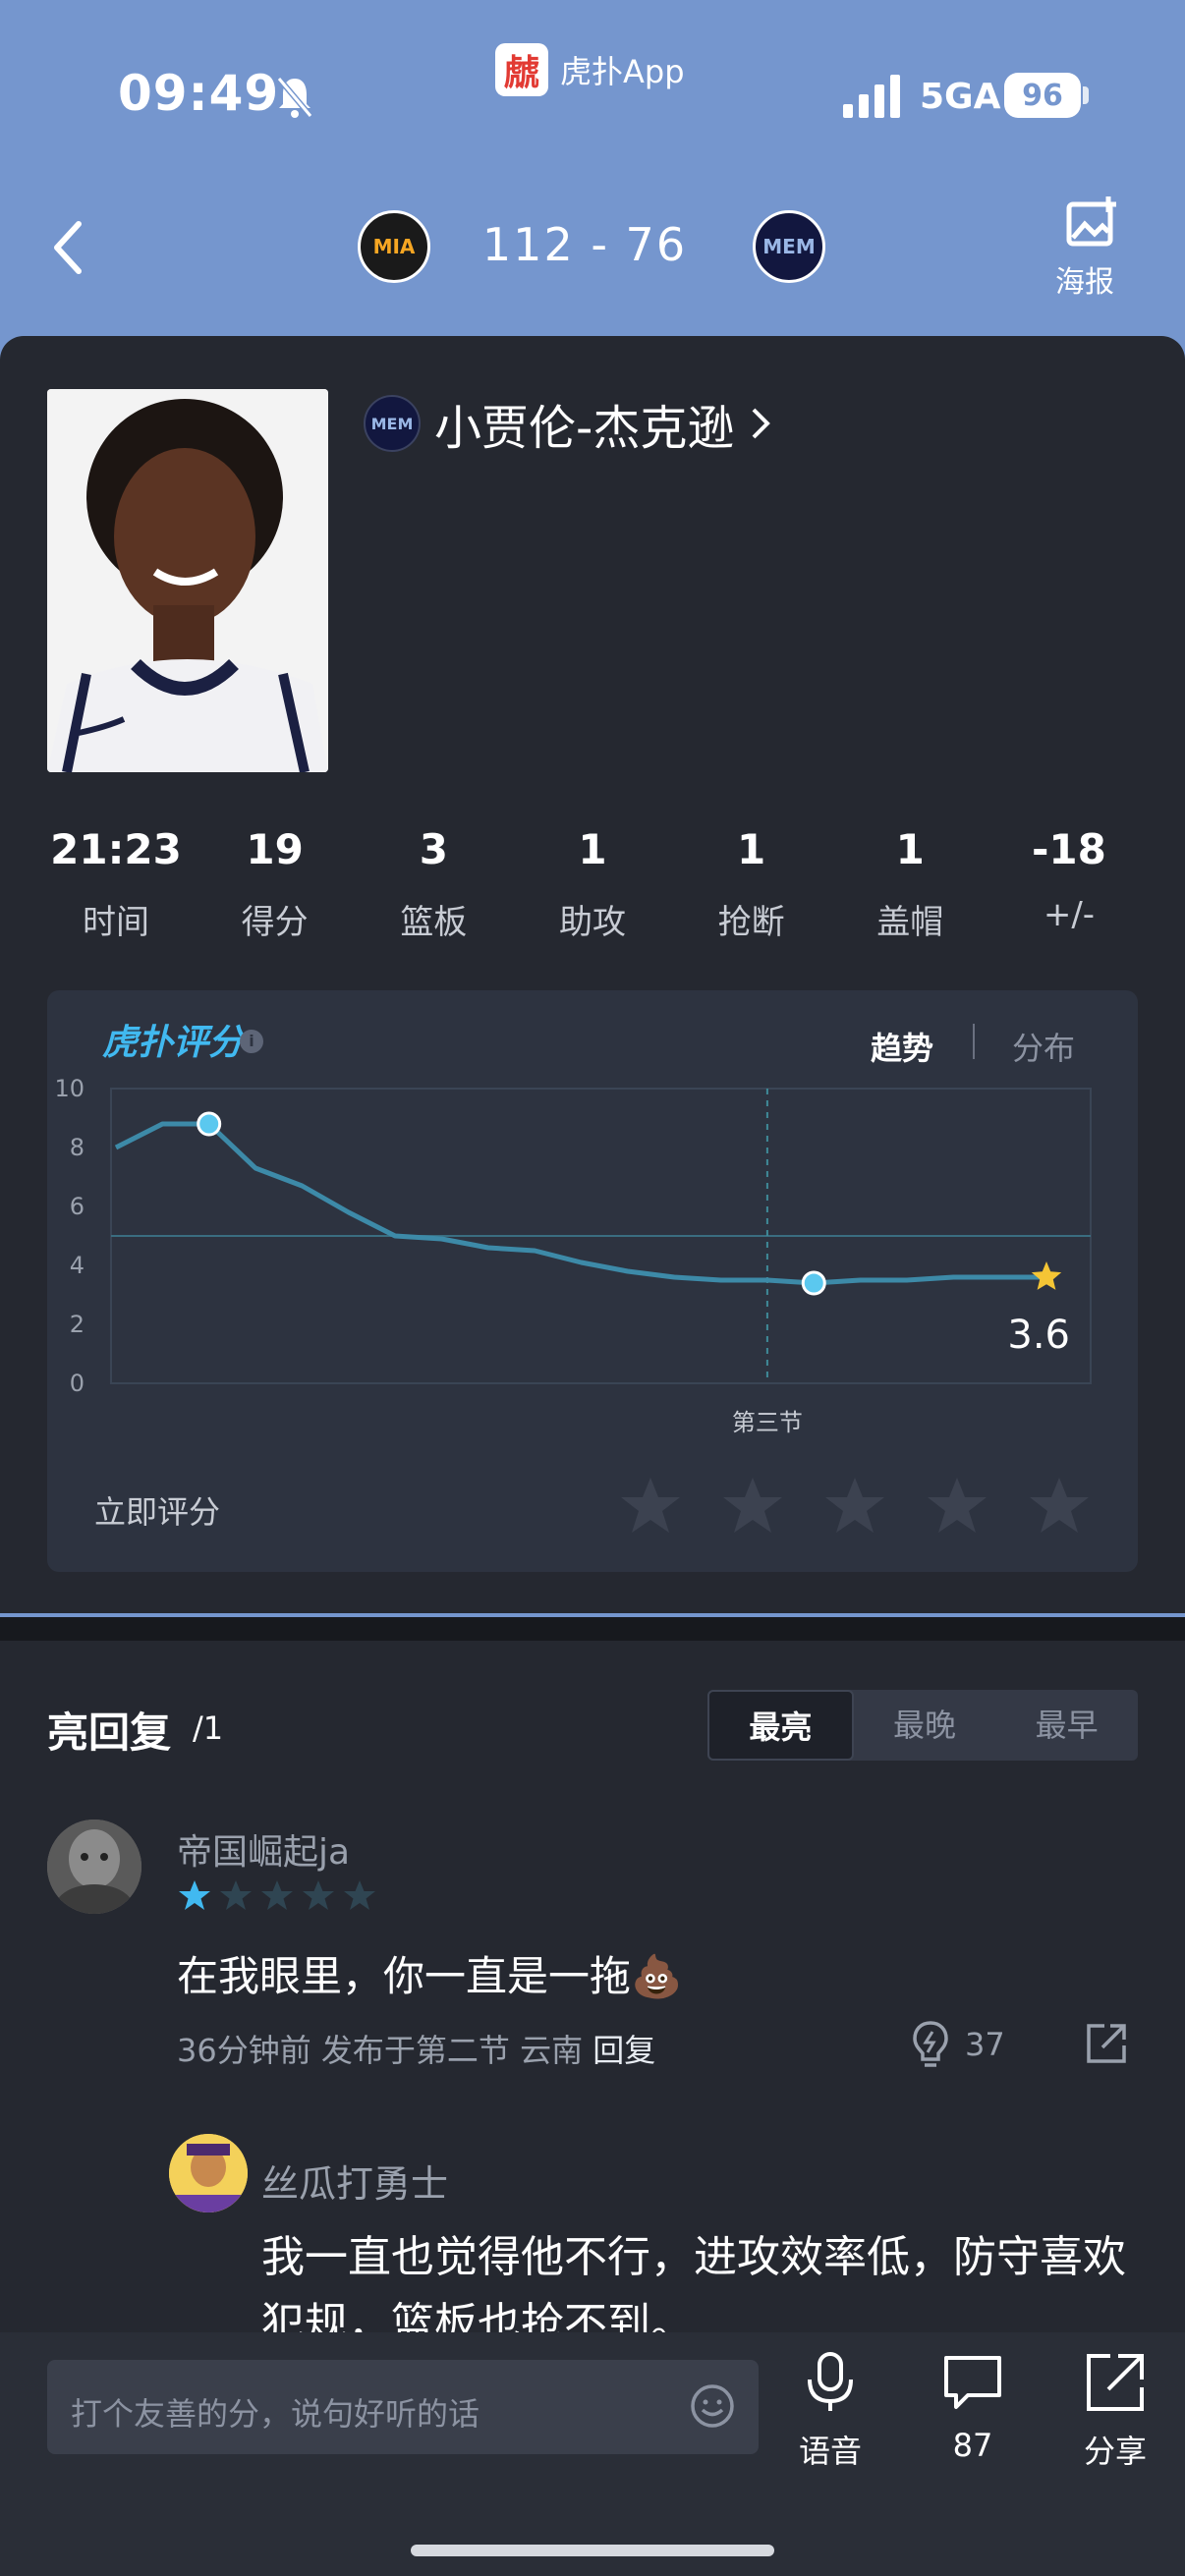 Image resolution: width=1185 pixels, height=2576 pixels. What do you see at coordinates (430, 1976) in the screenshot?
I see `comment-text: 在我眼里，你一直是一拖💩` at bounding box center [430, 1976].